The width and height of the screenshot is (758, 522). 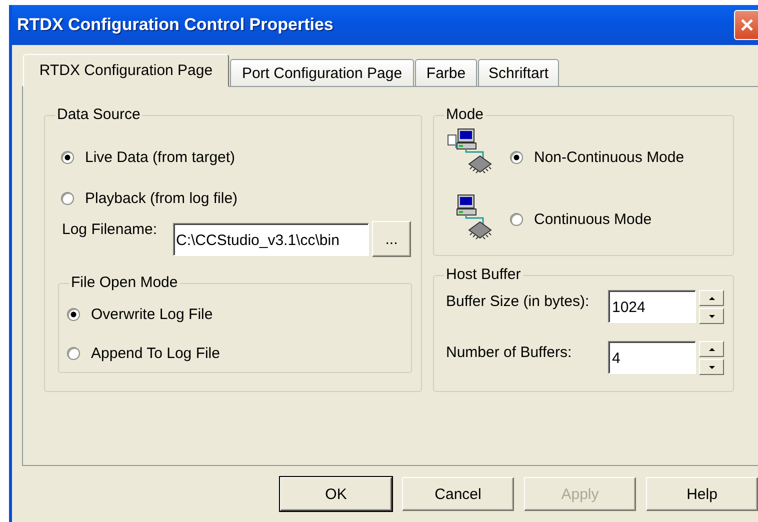 I want to click on number-field: 4, so click(x=652, y=357).